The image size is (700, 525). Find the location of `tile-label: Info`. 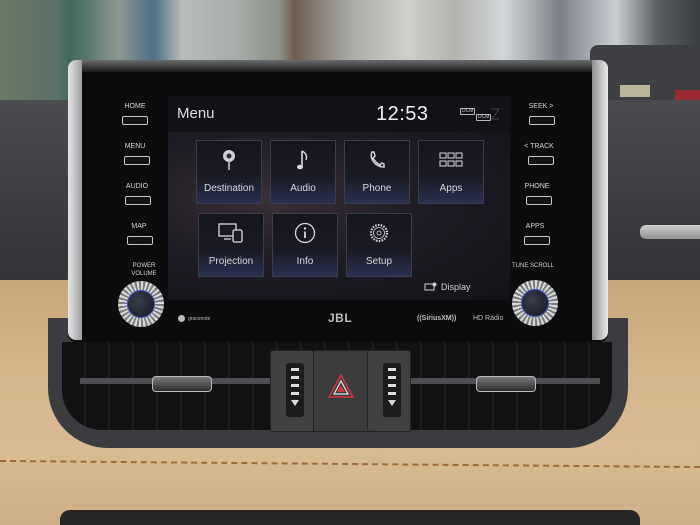

tile-label: Info is located at coordinates (305, 261).